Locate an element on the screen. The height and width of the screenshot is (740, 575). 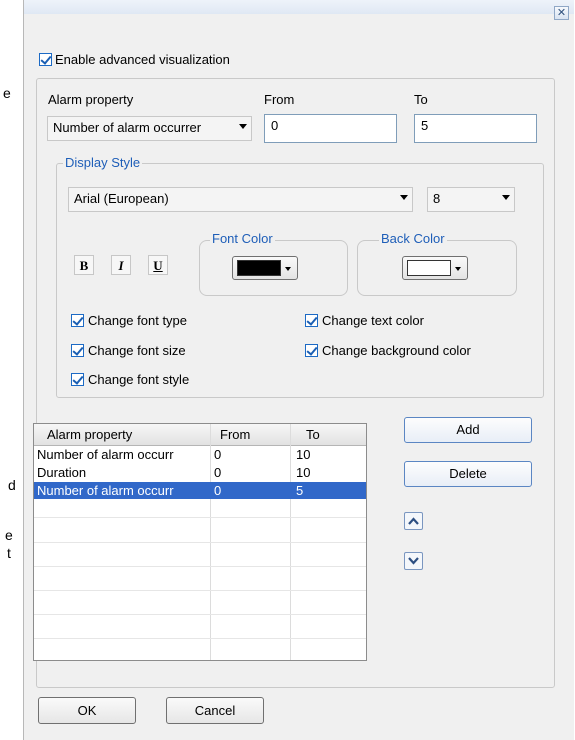
from-value: 0 is located at coordinates (275, 125).